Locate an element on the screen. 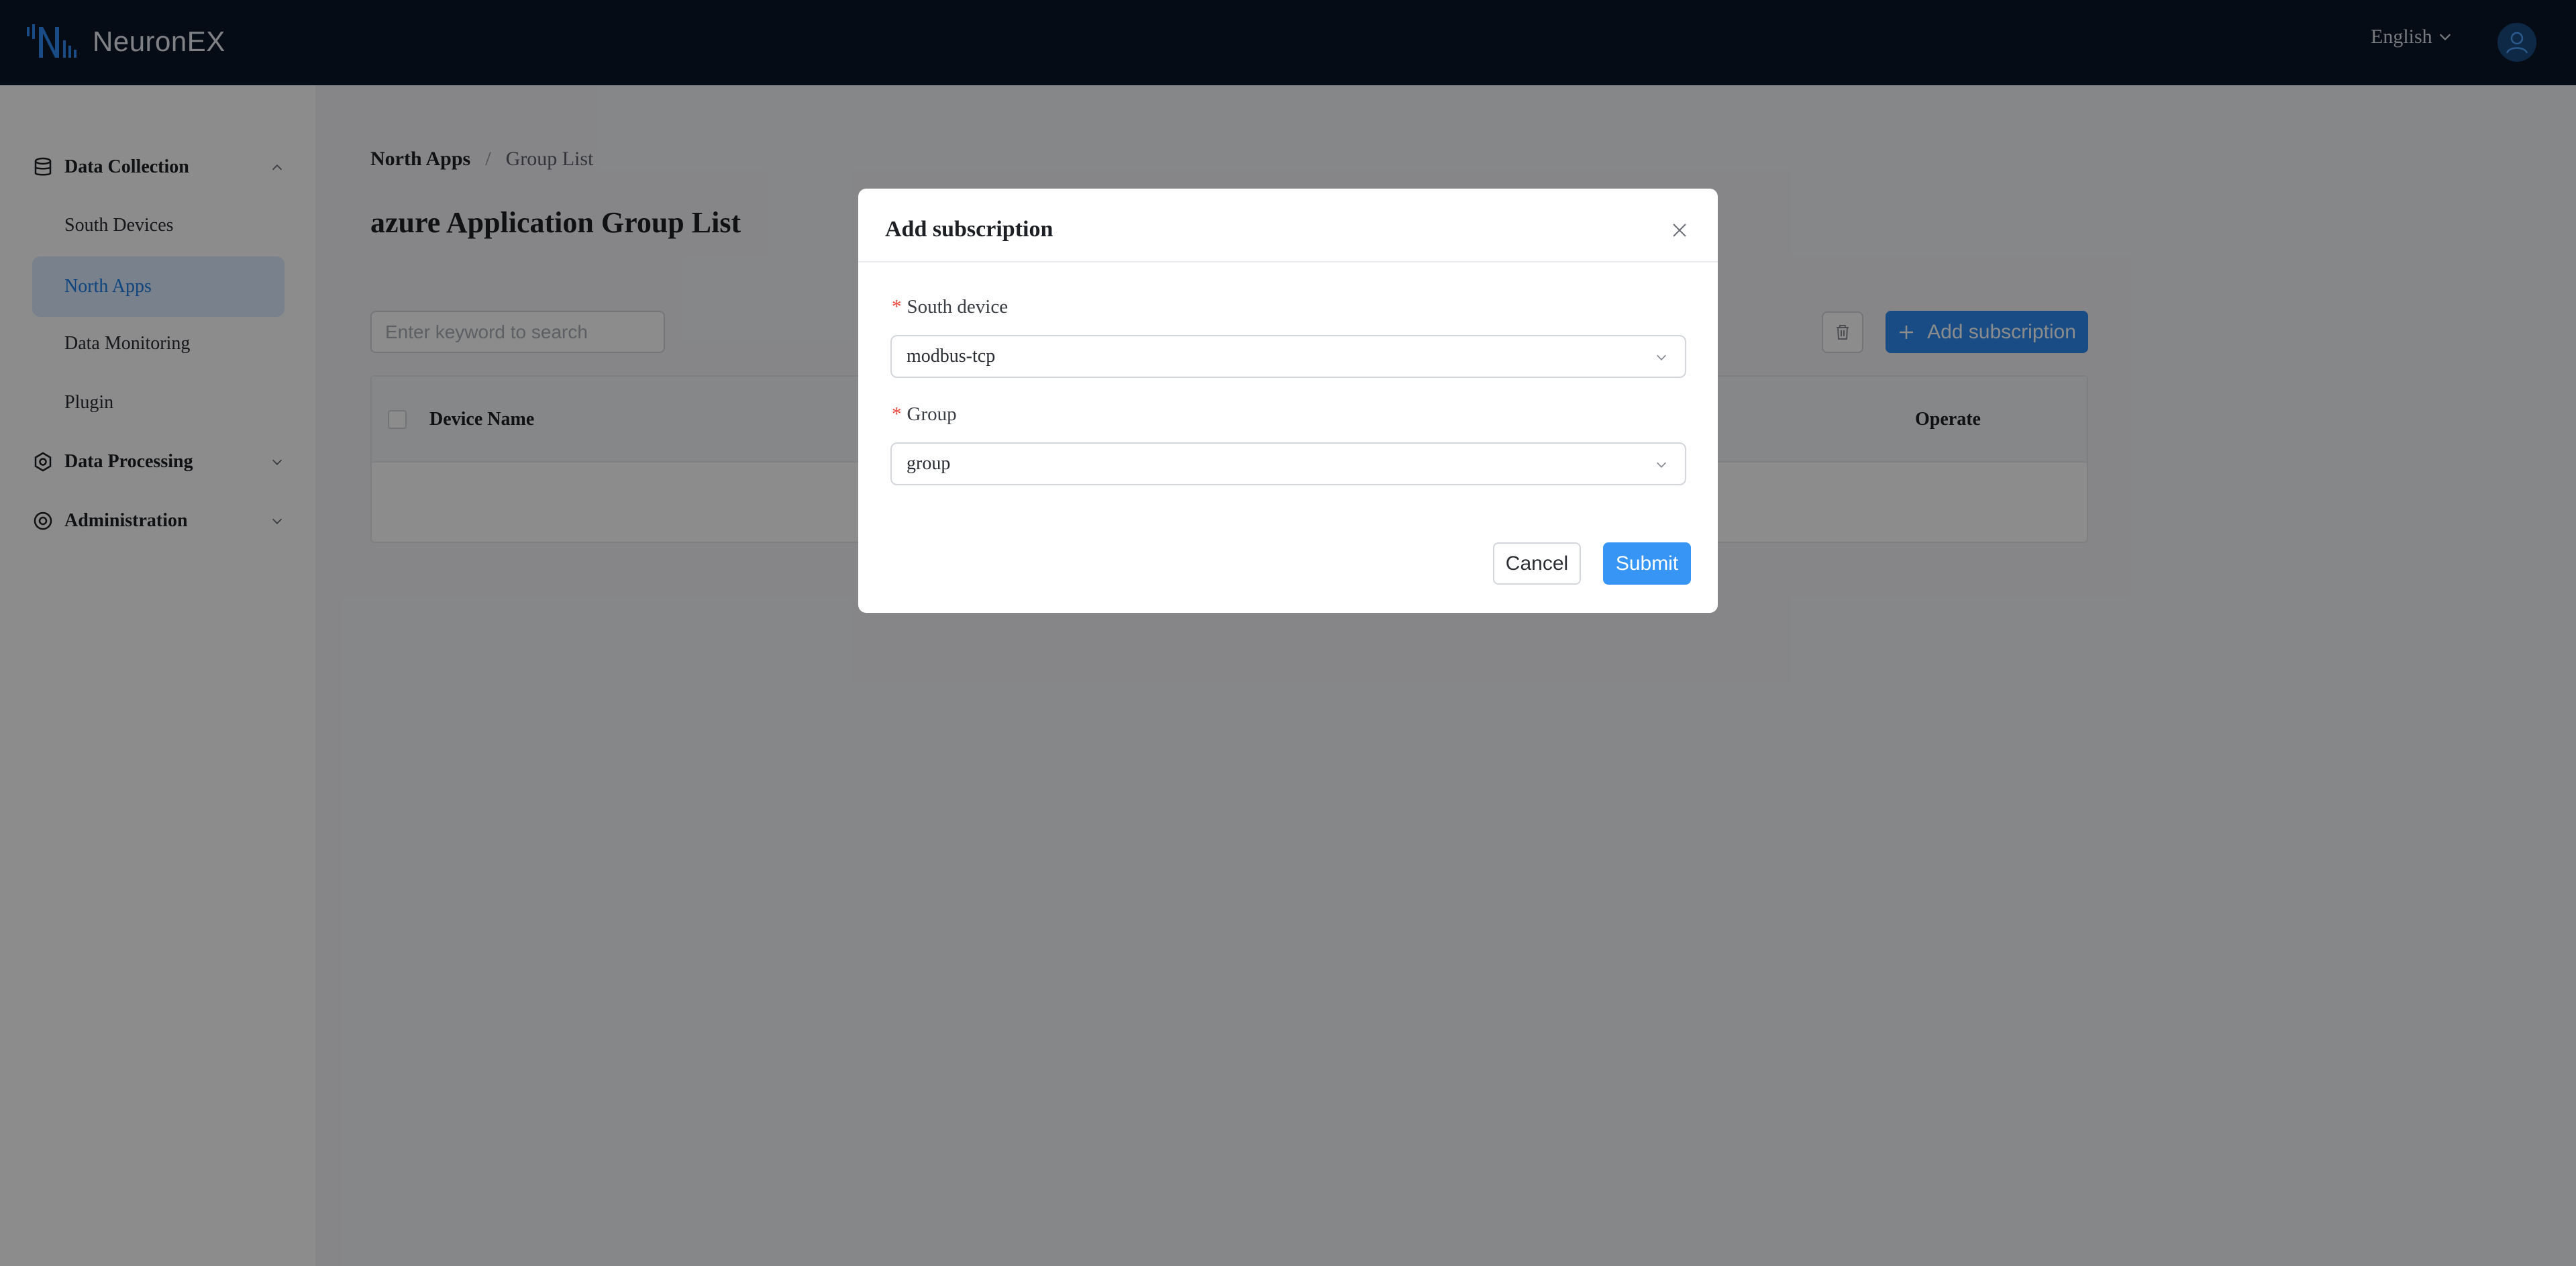  cancel-button: Cancel is located at coordinates (1537, 563).